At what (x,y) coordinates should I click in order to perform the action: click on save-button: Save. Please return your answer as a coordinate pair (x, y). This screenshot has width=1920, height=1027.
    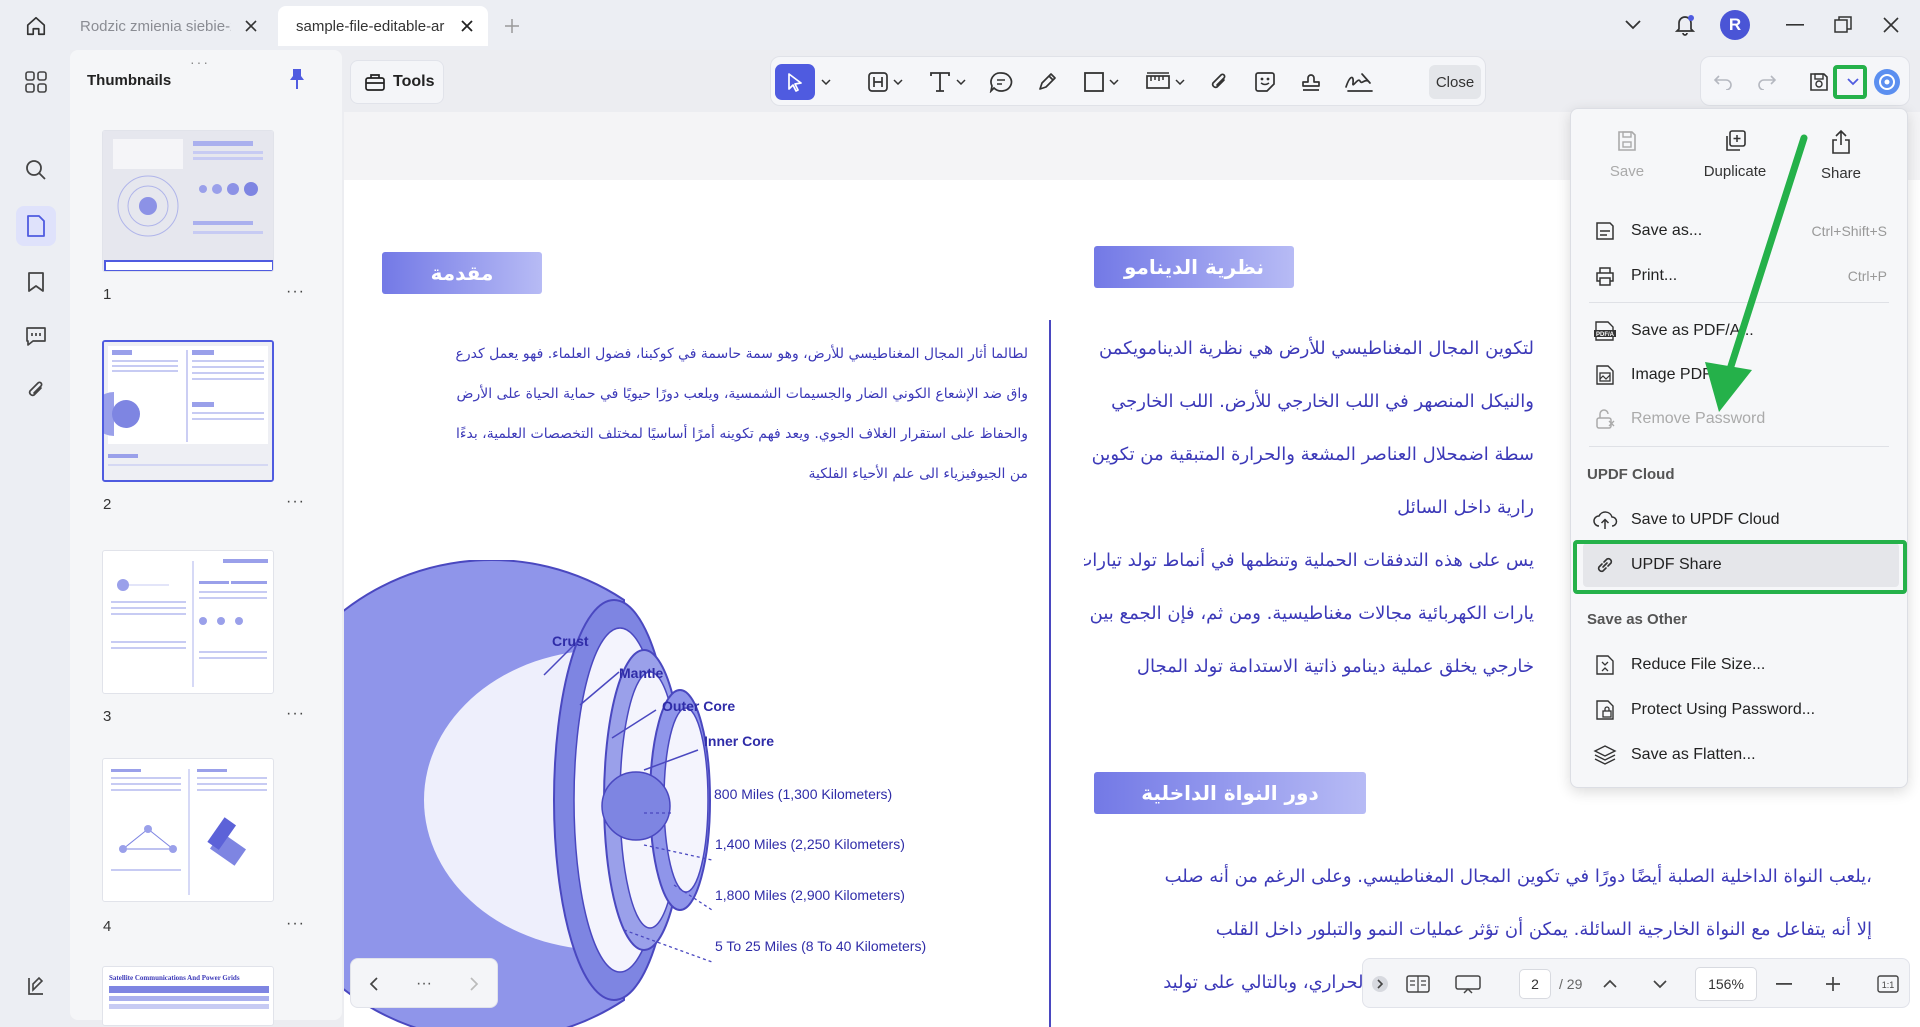
    Looking at the image, I should click on (1627, 164).